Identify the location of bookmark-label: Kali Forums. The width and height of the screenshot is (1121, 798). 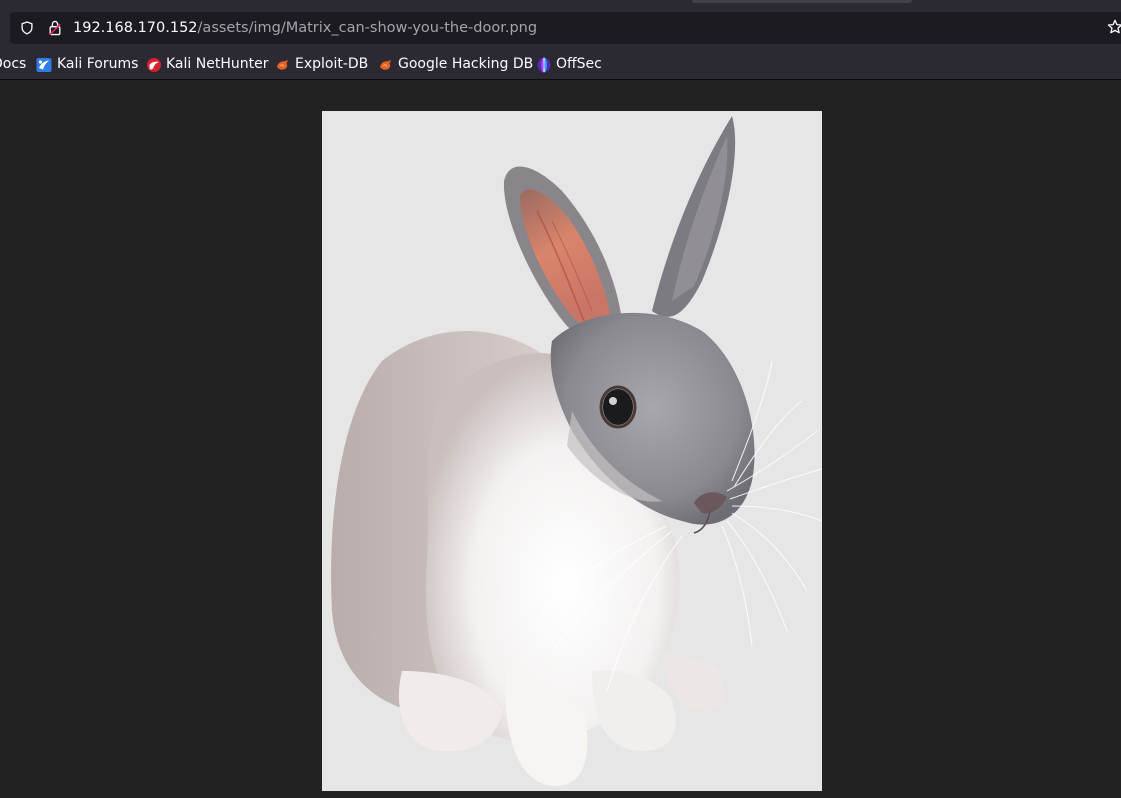
(98, 64).